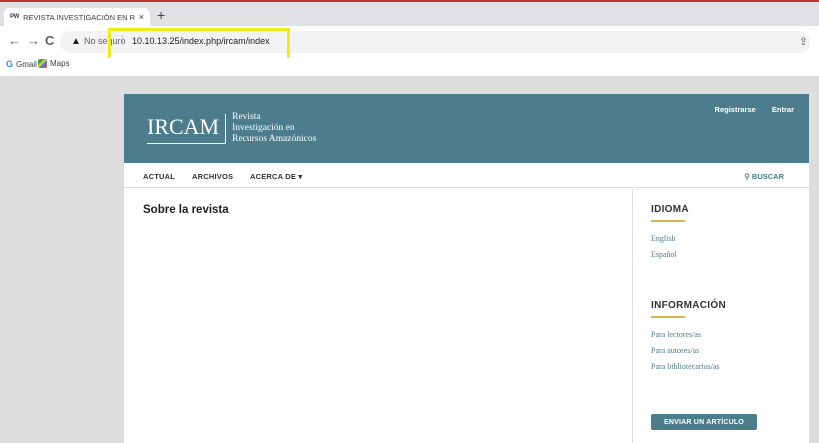  Describe the element at coordinates (409, 65) in the screenshot. I see `bookmarks-bar: G Gmail Maps` at that location.